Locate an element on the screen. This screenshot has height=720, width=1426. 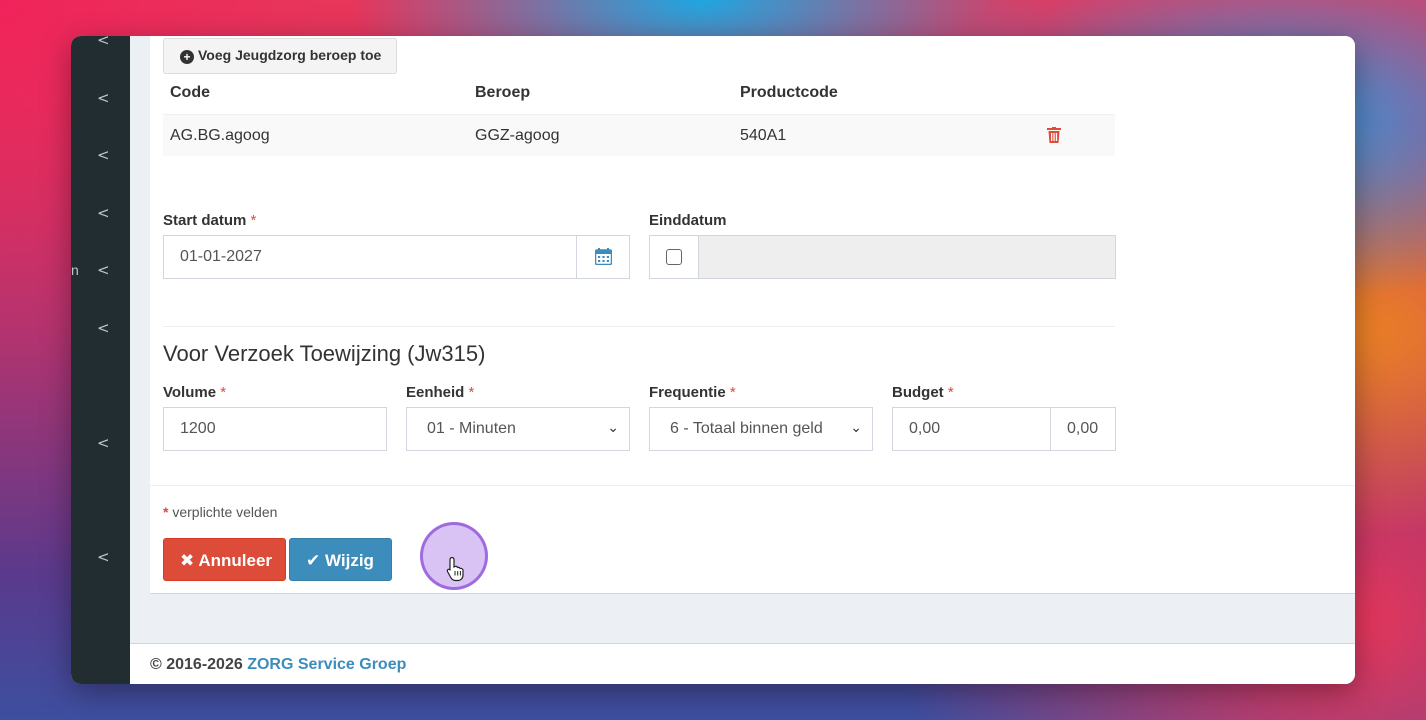
cancel-button: ✖ Annuleer is located at coordinates (224, 559).